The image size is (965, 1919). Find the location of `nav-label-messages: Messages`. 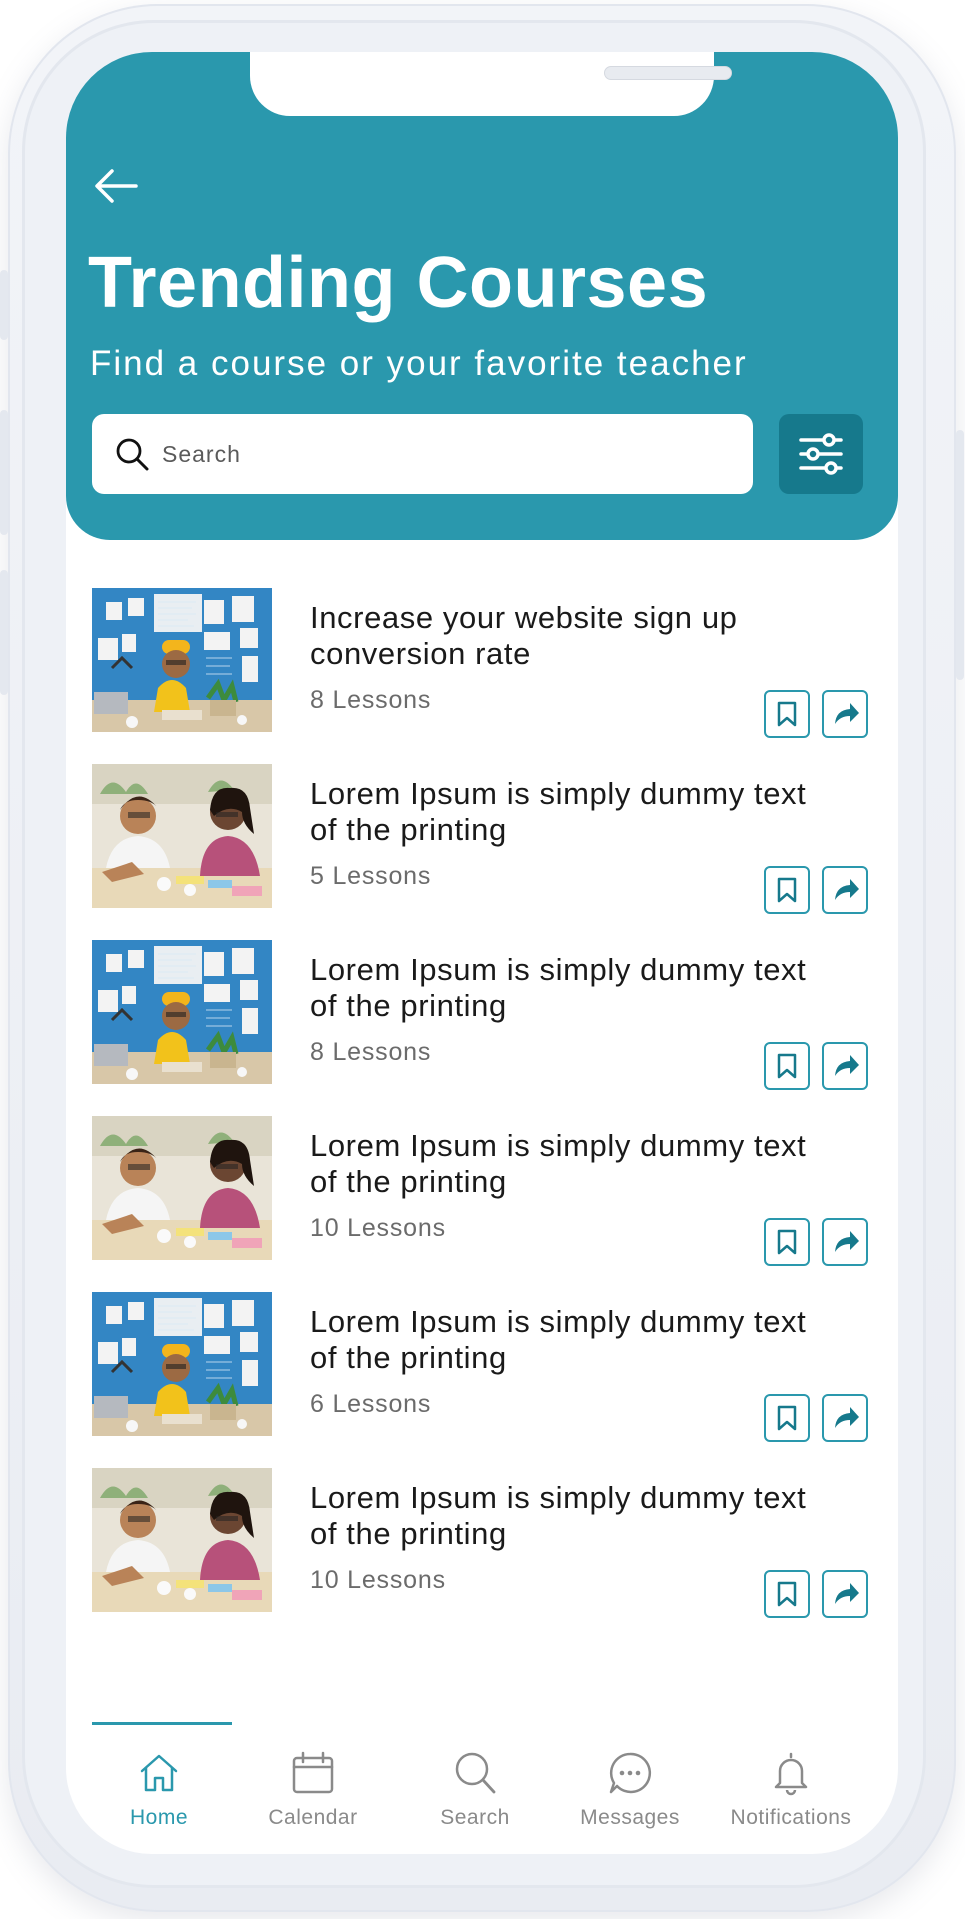

nav-label-messages: Messages is located at coordinates (630, 1817).